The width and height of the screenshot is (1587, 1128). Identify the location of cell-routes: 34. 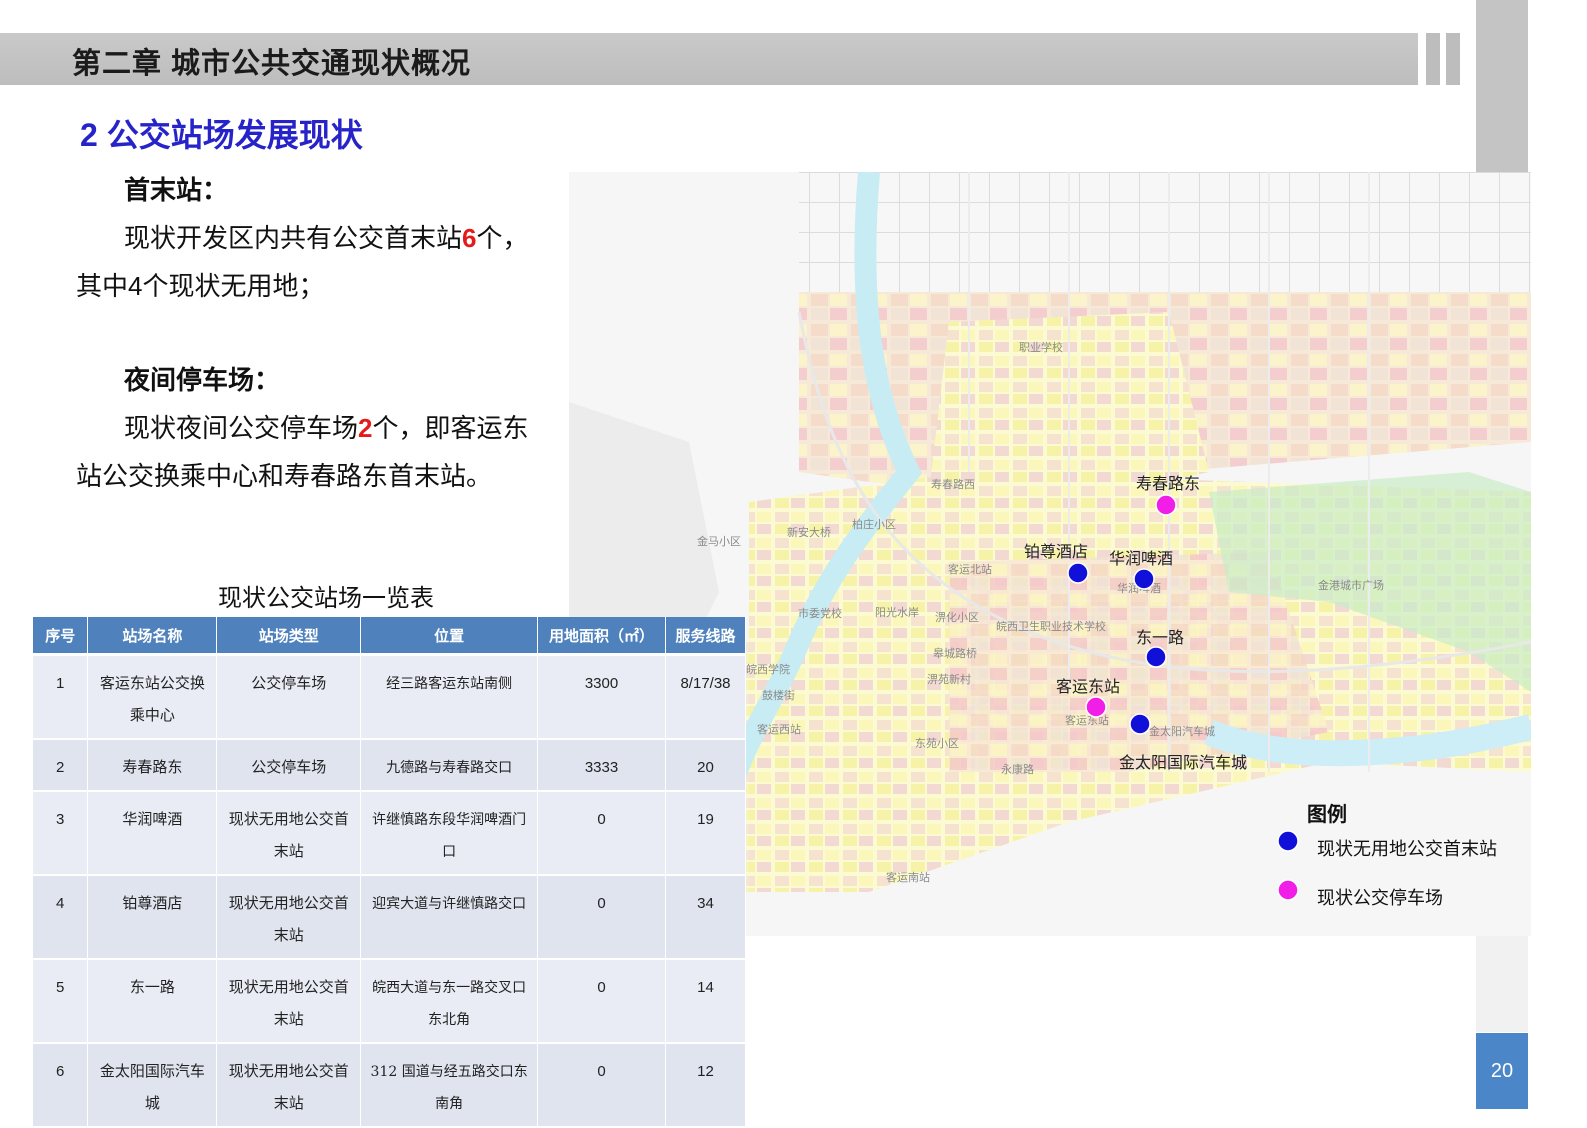
(706, 917).